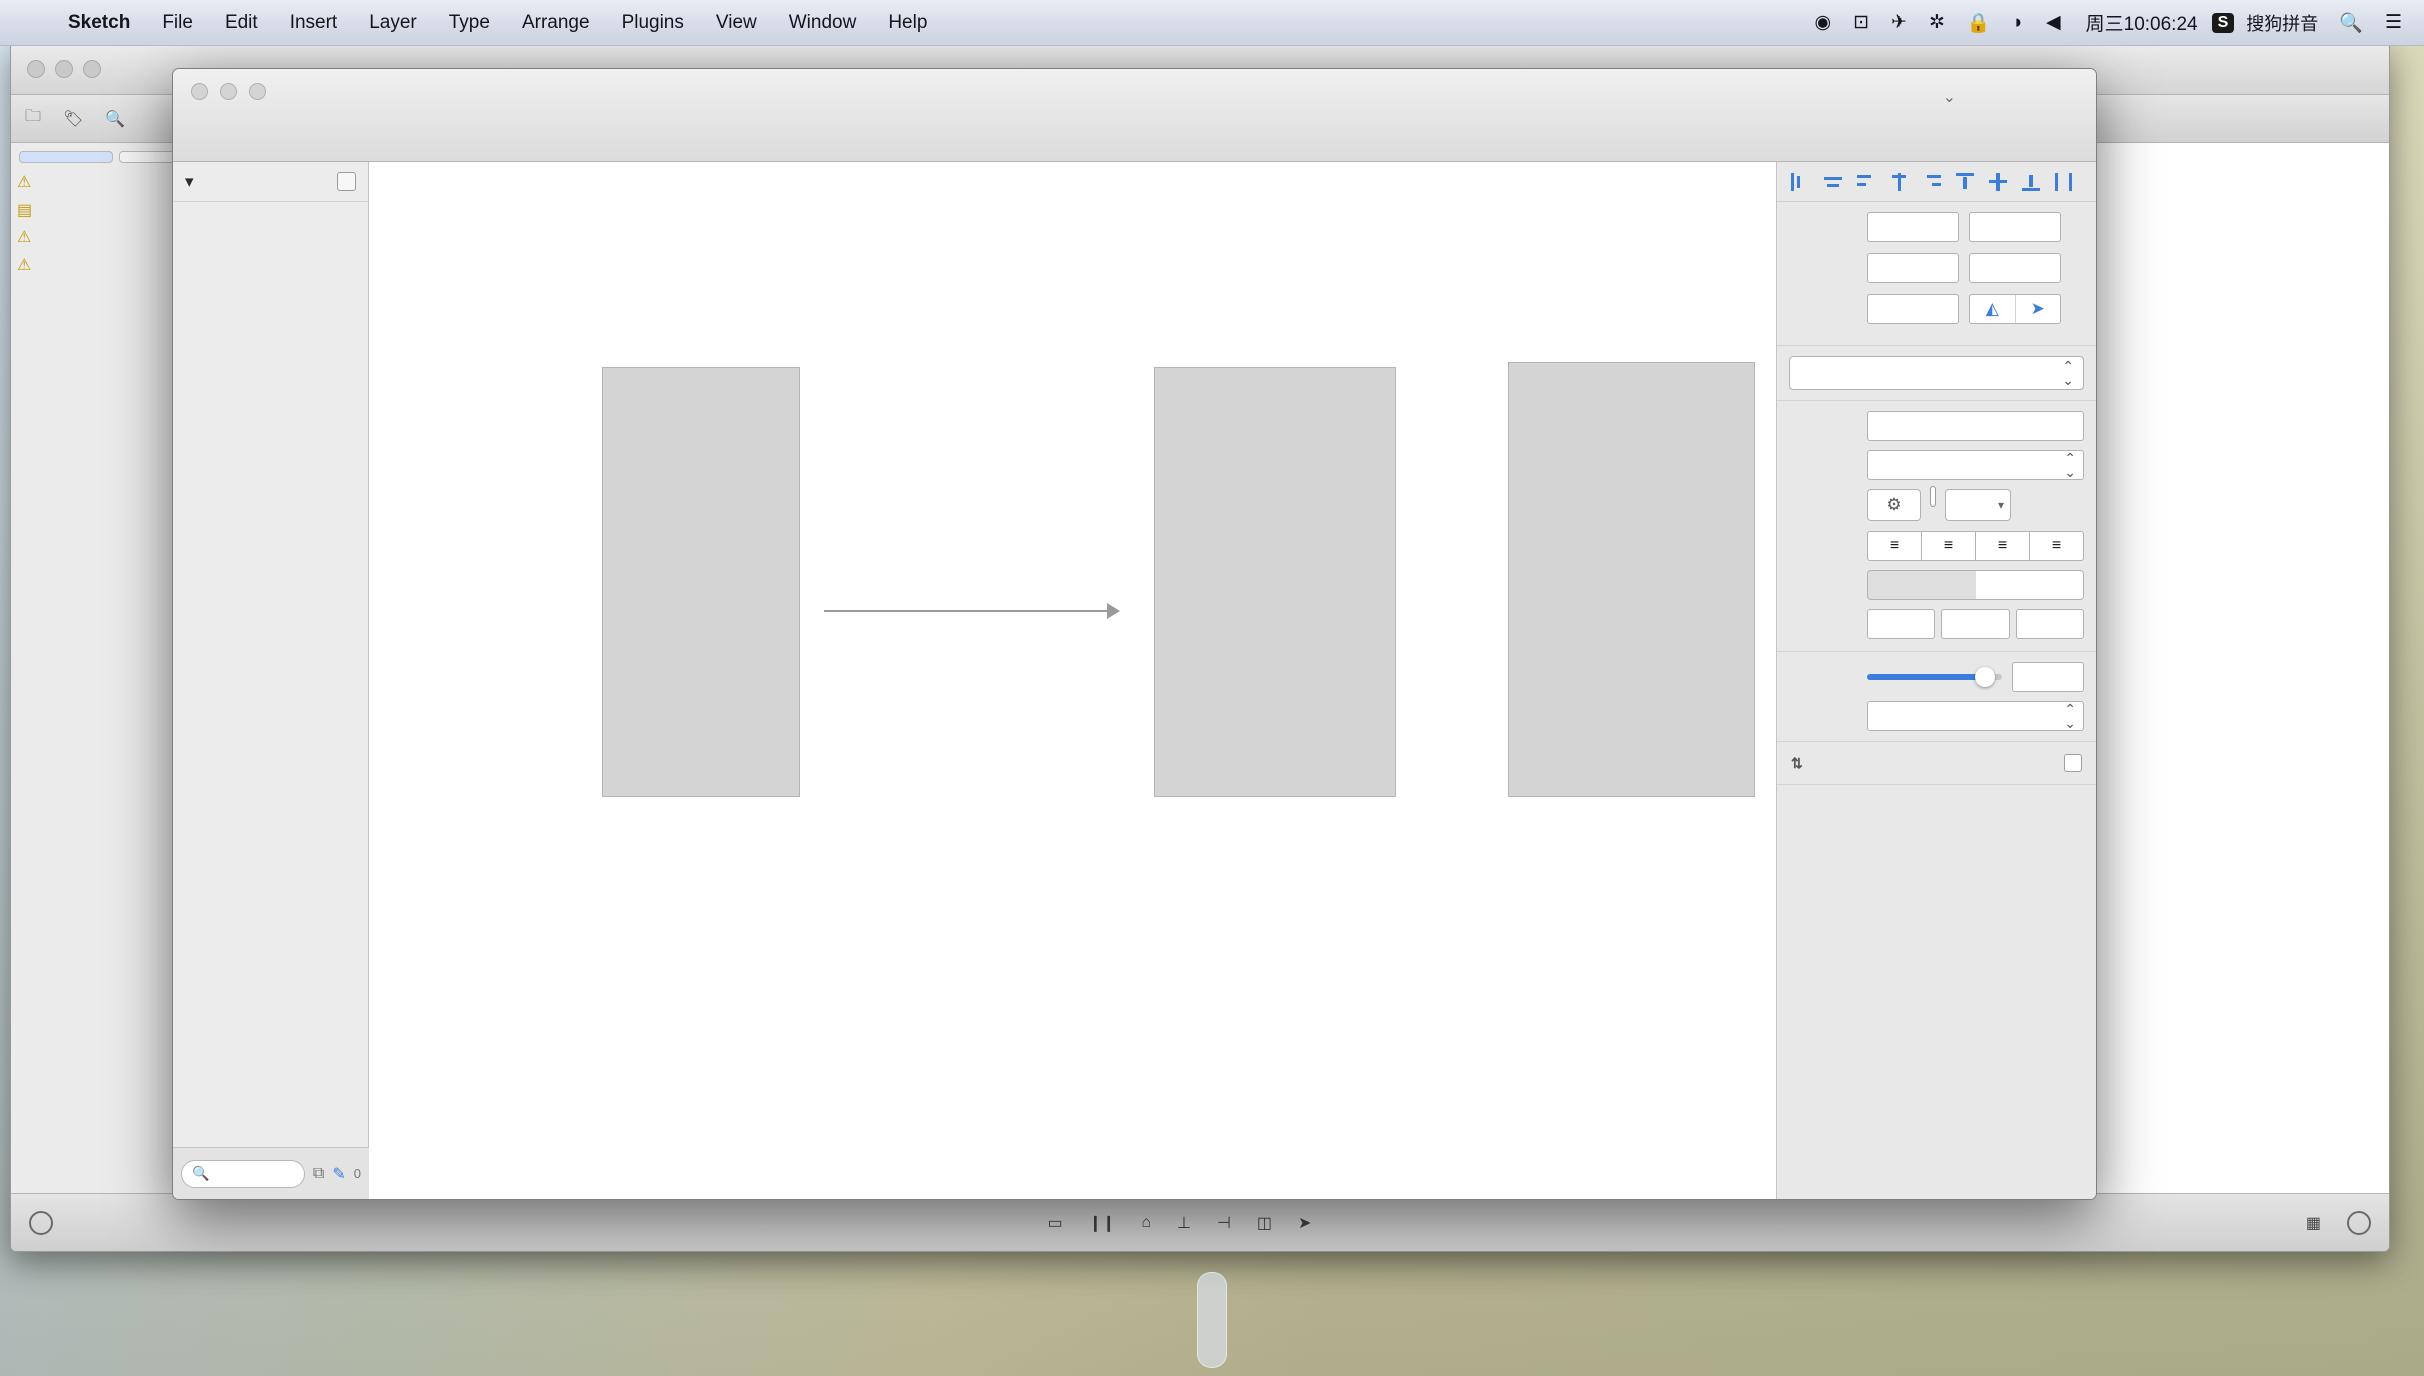  I want to click on layer-filter-bar: 🔍 ⧉ ✎ 0, so click(271, 1173).